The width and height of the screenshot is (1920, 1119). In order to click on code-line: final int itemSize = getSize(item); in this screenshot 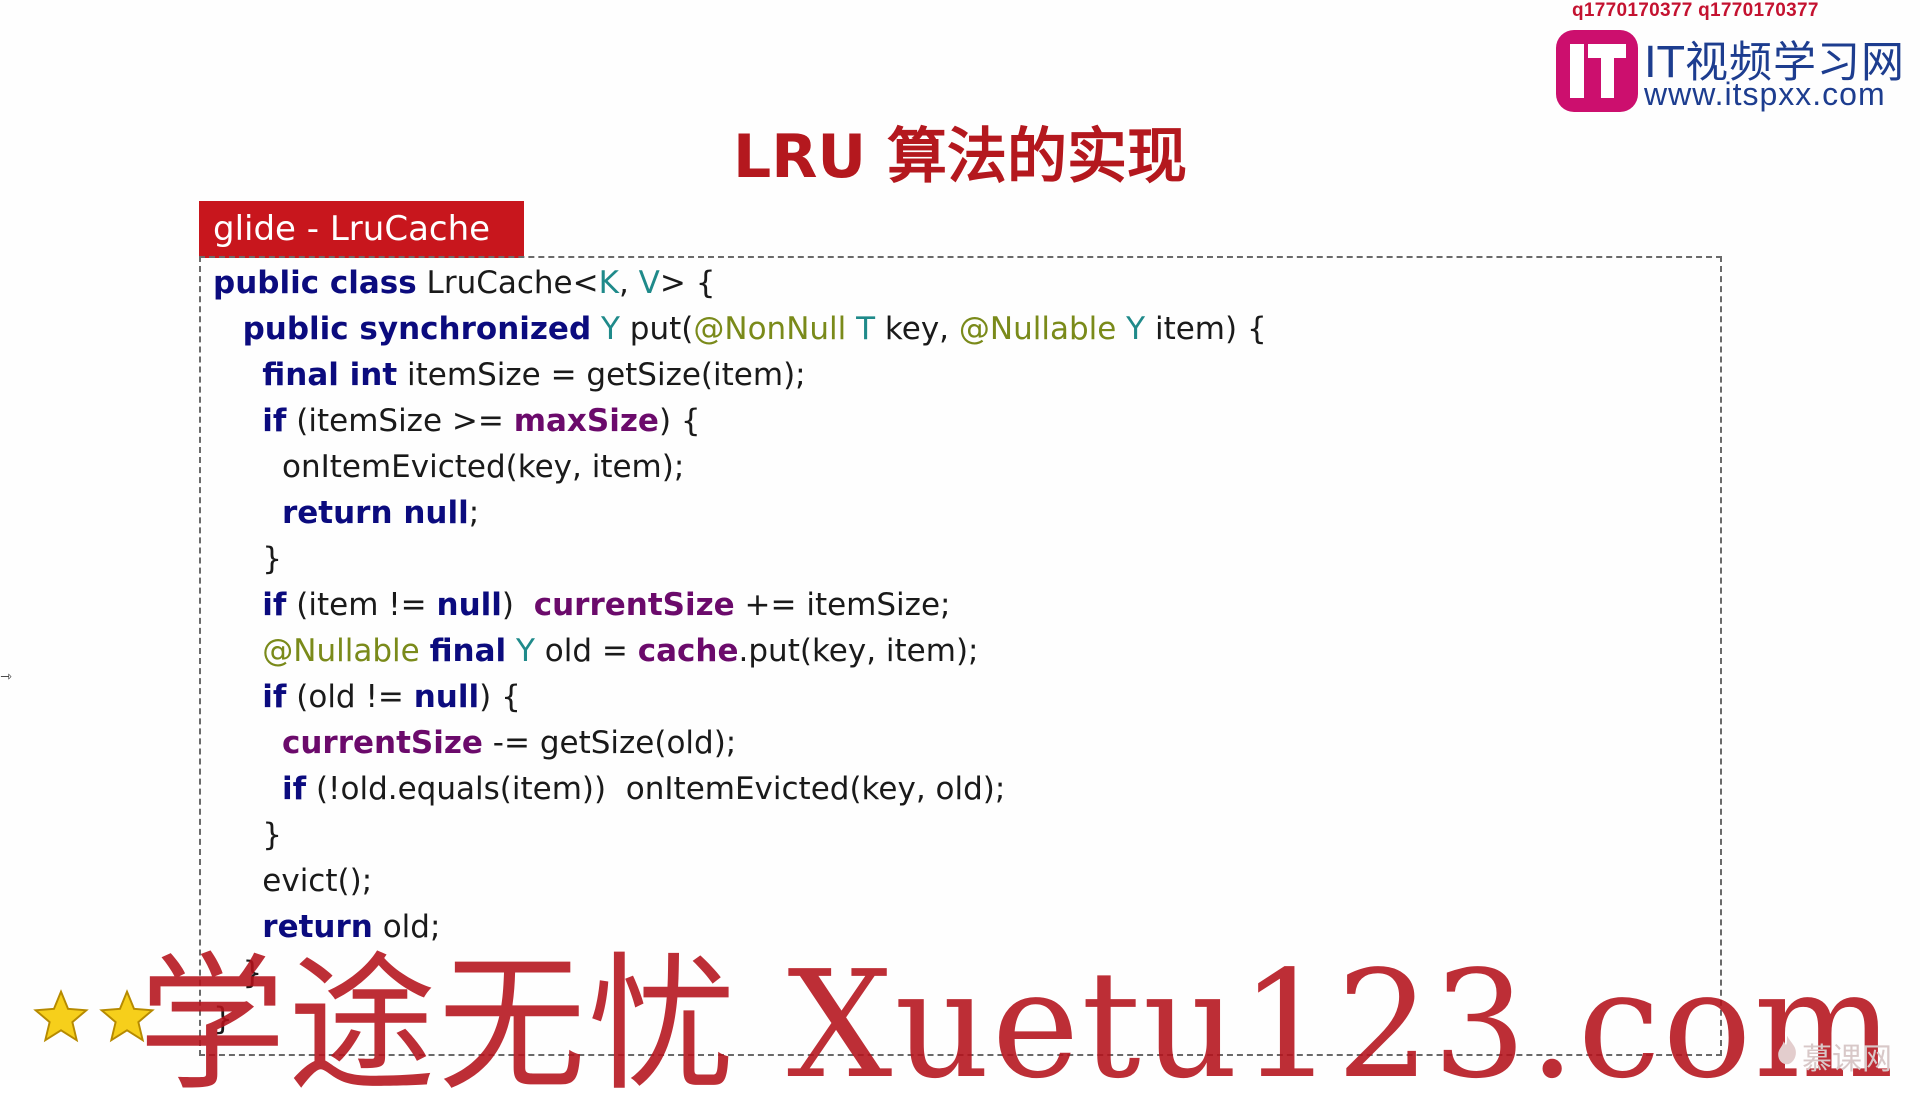, I will do `click(740, 375)`.